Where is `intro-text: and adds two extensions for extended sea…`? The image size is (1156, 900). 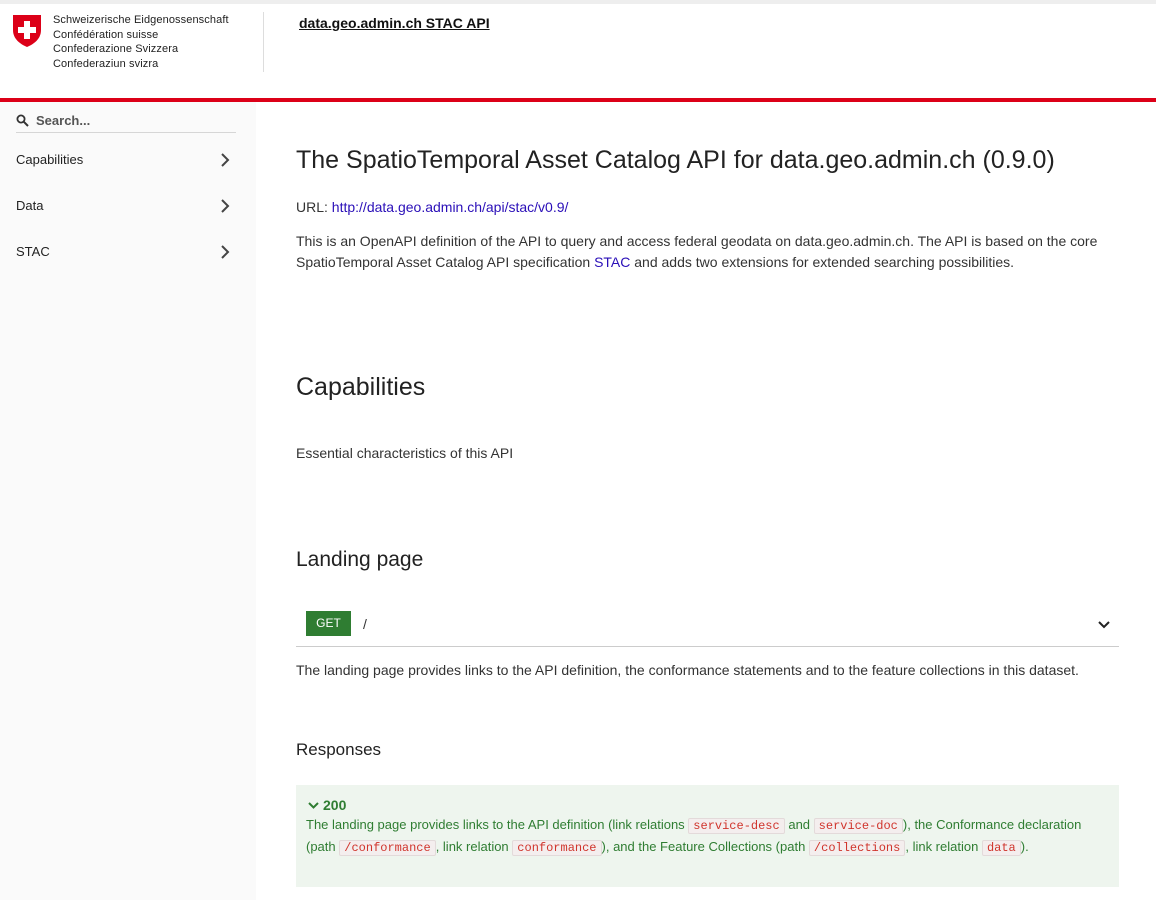
intro-text: and adds two extensions for extended sea… is located at coordinates (824, 262).